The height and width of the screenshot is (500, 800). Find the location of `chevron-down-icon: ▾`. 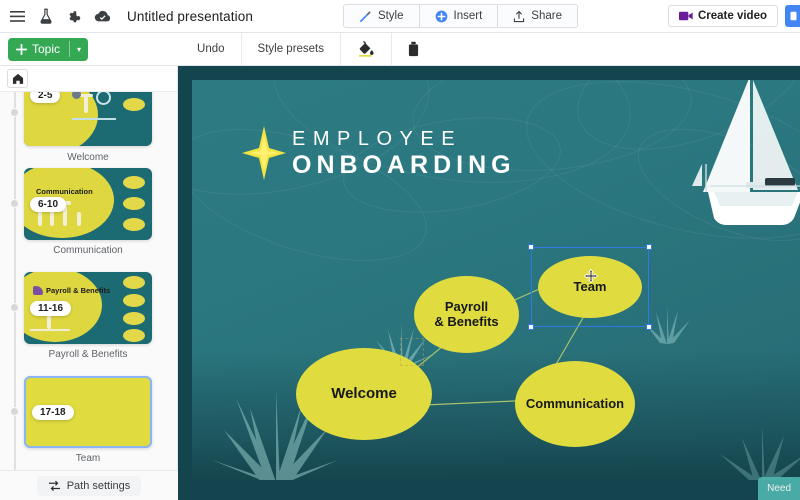

chevron-down-icon: ▾ is located at coordinates (79, 49).